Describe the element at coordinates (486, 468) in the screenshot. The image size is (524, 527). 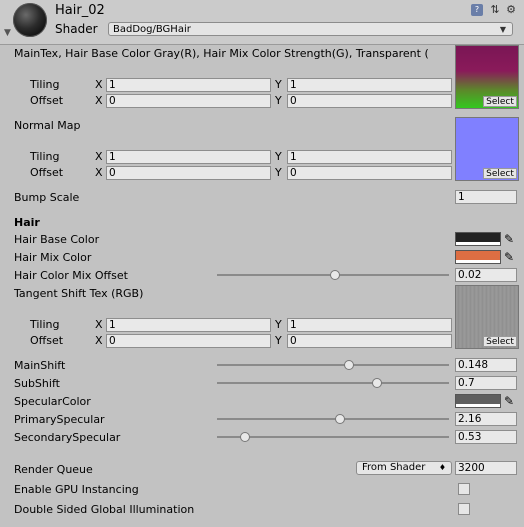
I see `render-queue-field: 3200` at that location.